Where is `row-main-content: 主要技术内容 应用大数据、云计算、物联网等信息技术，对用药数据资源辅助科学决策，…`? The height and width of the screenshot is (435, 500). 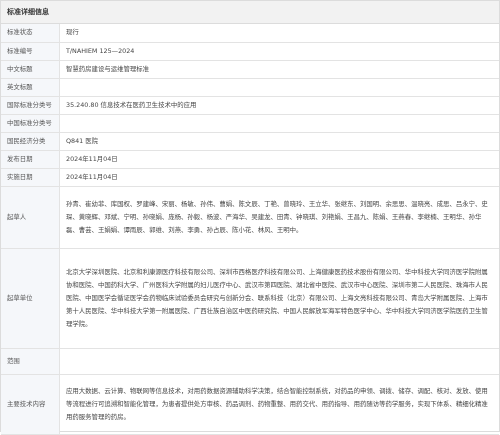 row-main-content: 主要技术内容 应用大数据、云计算、物联网等信息技术，对用药数据资源辅助科学决策，… is located at coordinates (250, 404).